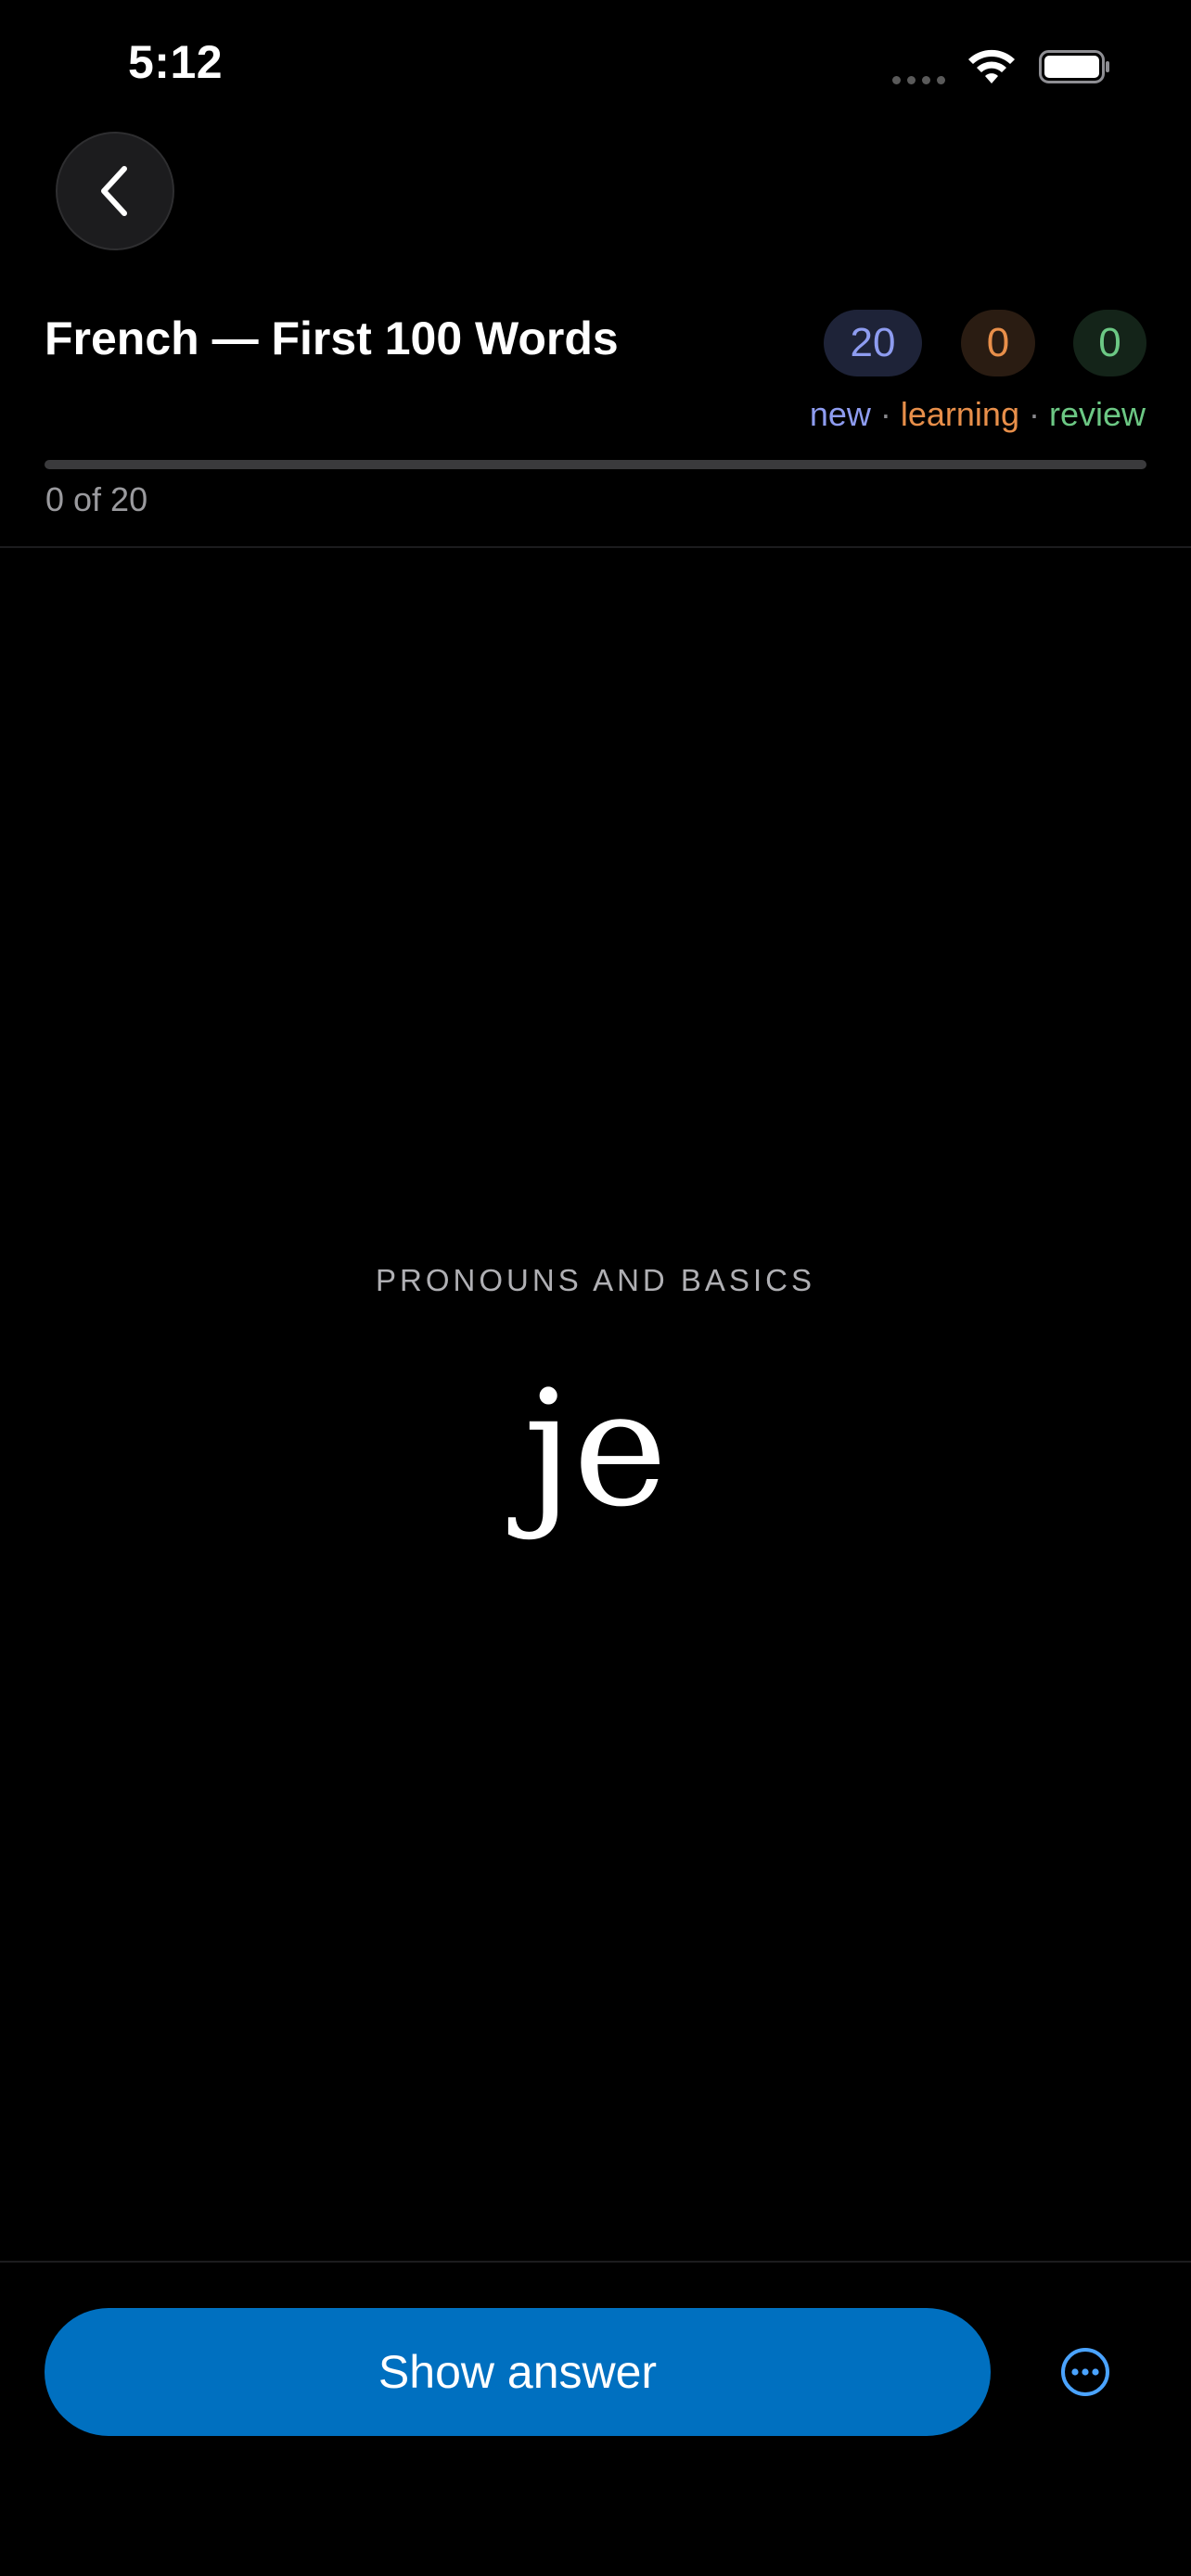  Describe the element at coordinates (1097, 414) in the screenshot. I see `legend-review: review` at that location.